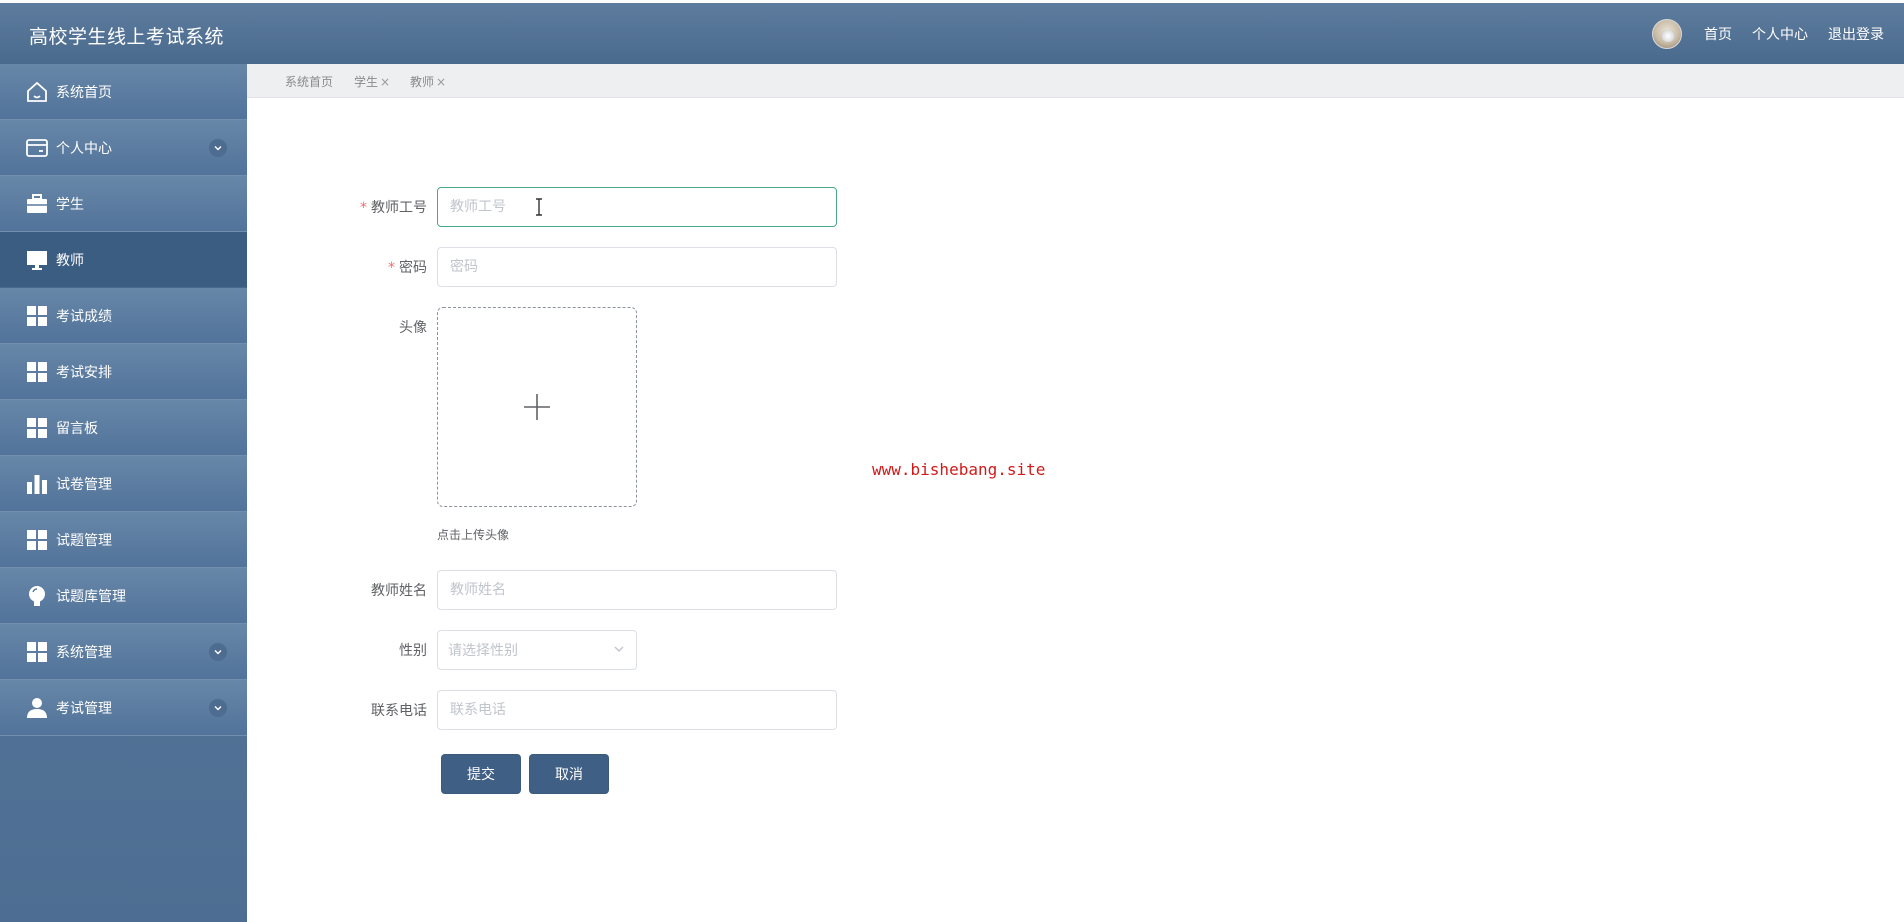  Describe the element at coordinates (473, 535) in the screenshot. I see `avatar-upload-tip: 点击上传头像` at that location.